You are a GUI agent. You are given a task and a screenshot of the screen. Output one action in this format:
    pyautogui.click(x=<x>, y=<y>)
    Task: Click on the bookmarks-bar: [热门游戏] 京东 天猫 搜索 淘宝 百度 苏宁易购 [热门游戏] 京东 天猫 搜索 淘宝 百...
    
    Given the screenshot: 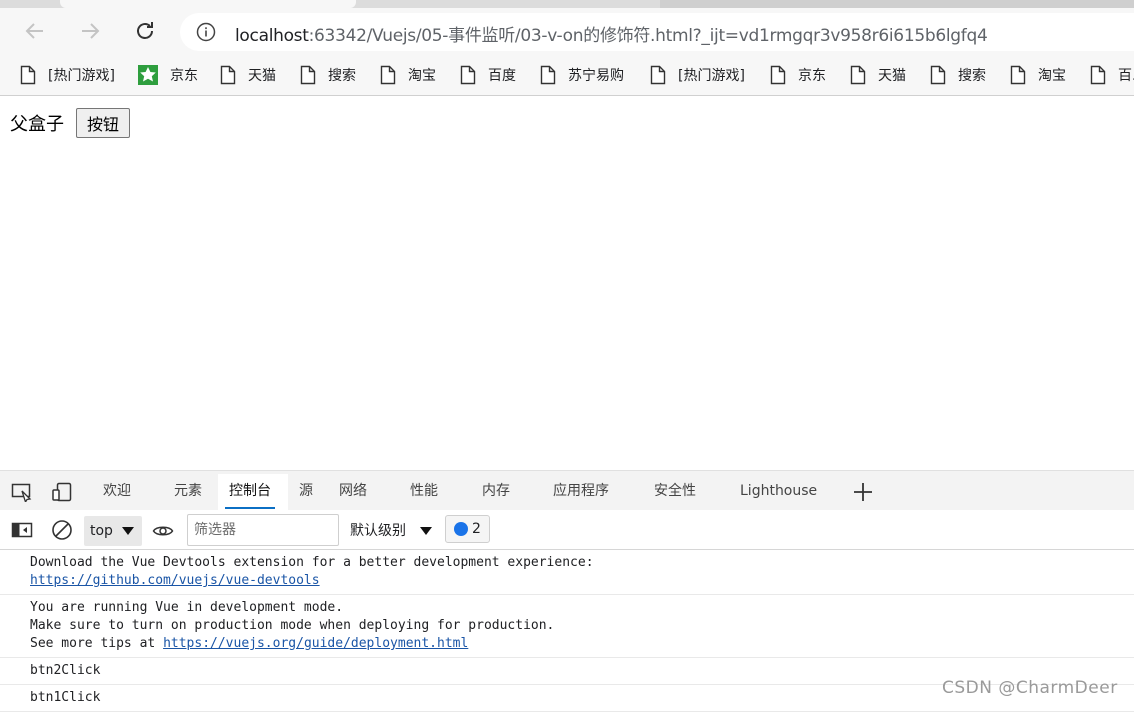 What is the action you would take?
    pyautogui.click(x=567, y=76)
    